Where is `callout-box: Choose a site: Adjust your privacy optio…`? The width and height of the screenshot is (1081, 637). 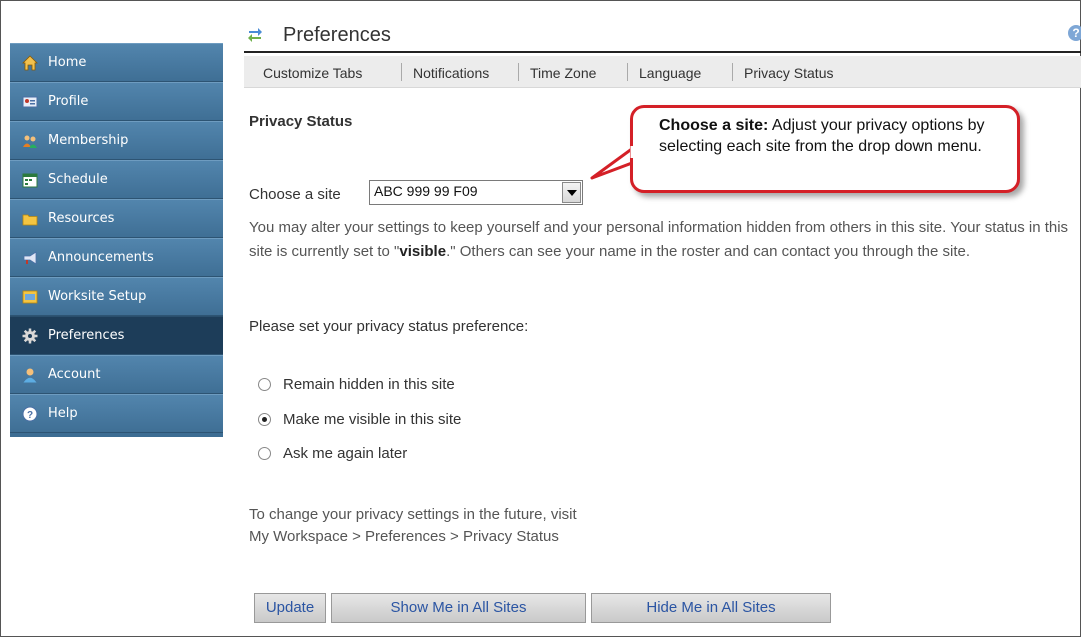
callout-box: Choose a site: Adjust your privacy optio… is located at coordinates (825, 149).